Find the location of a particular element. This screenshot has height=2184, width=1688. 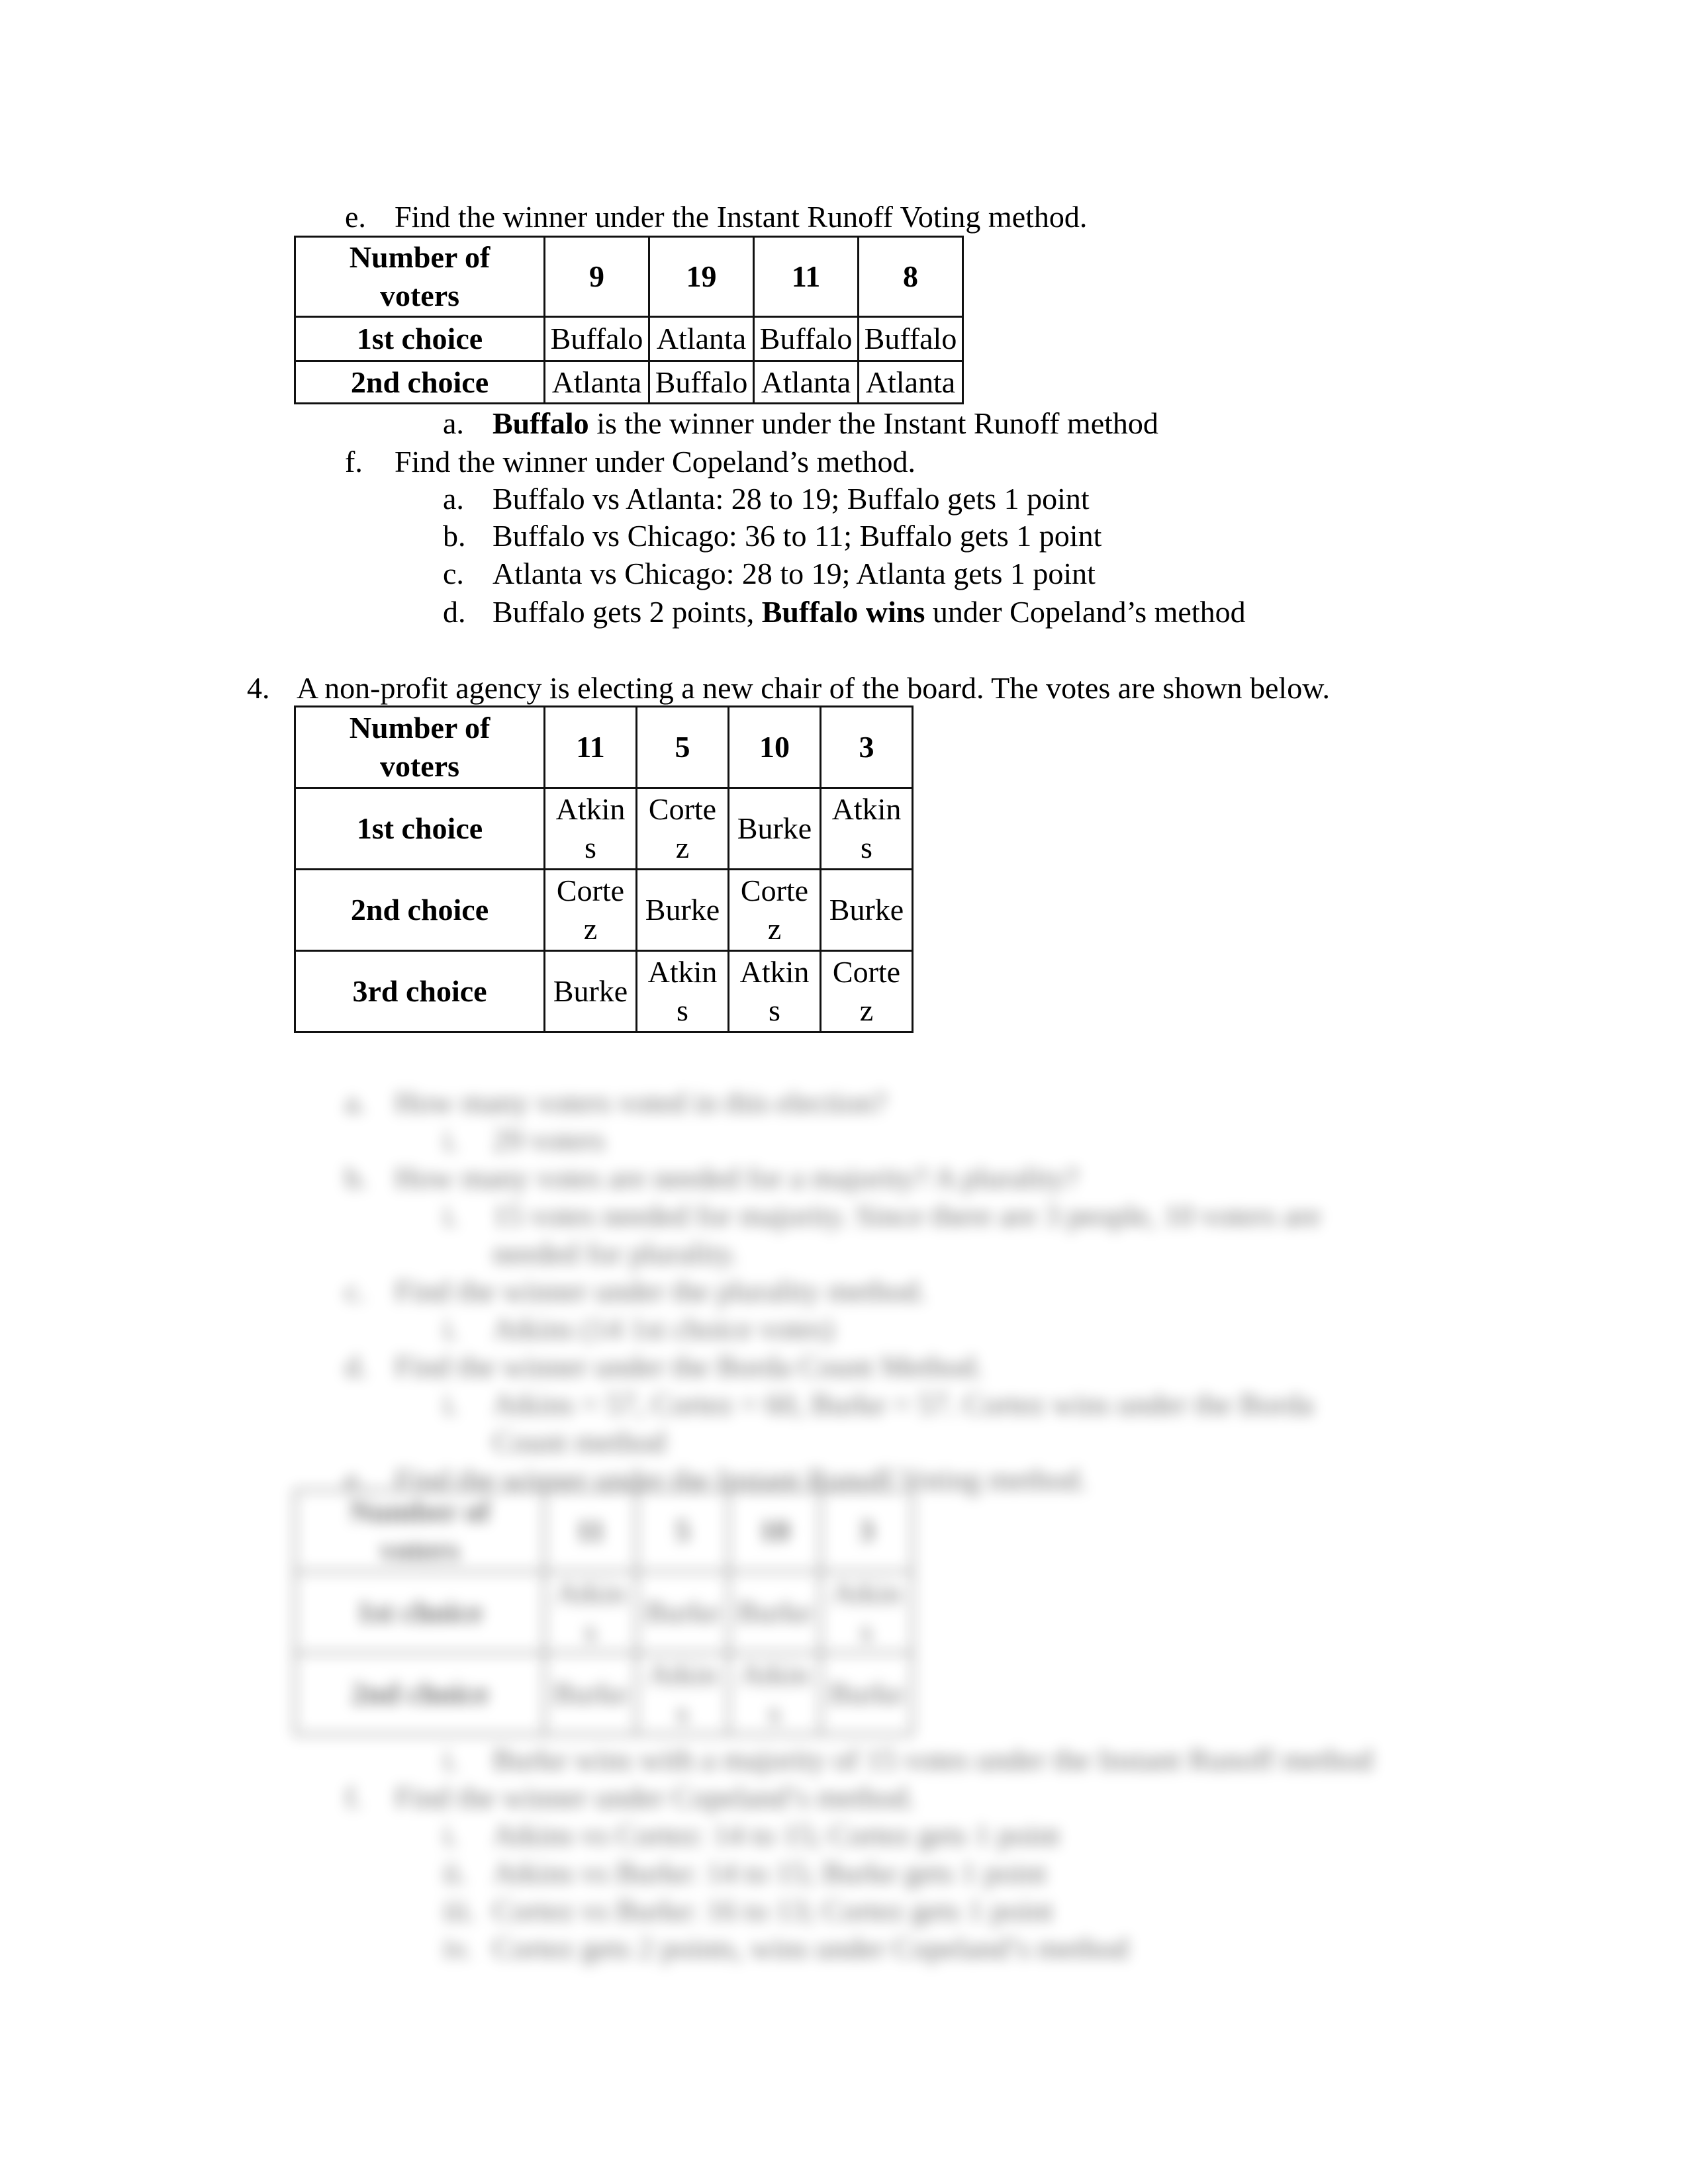

table-row: 1st choice Atkins Burke Burke Atkins is located at coordinates (604, 1612).